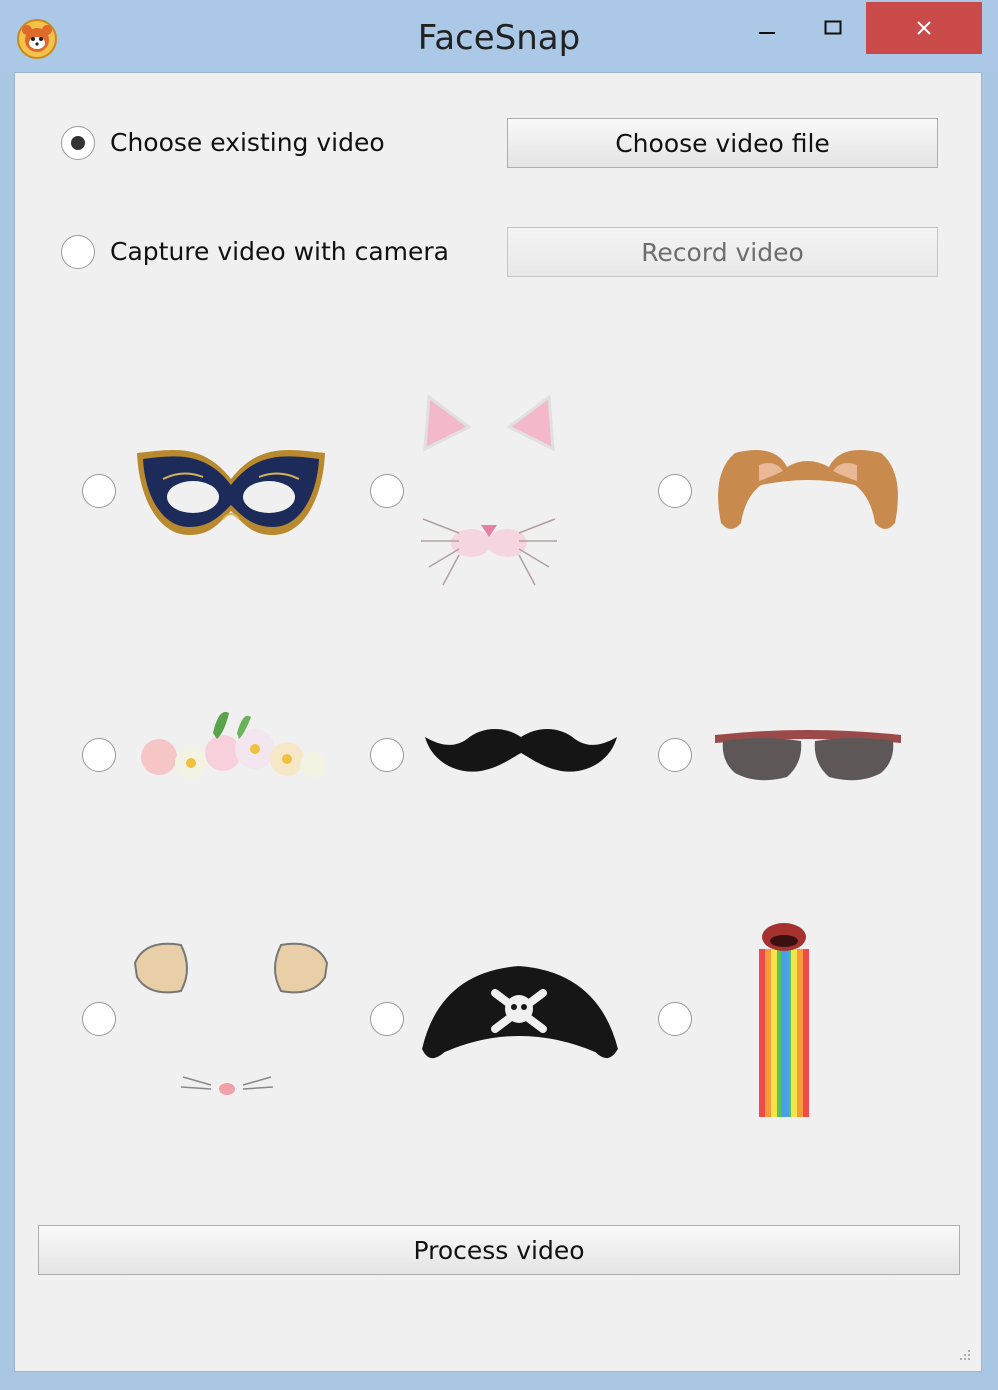  I want to click on pirate-hat-icon, so click(520, 1017).